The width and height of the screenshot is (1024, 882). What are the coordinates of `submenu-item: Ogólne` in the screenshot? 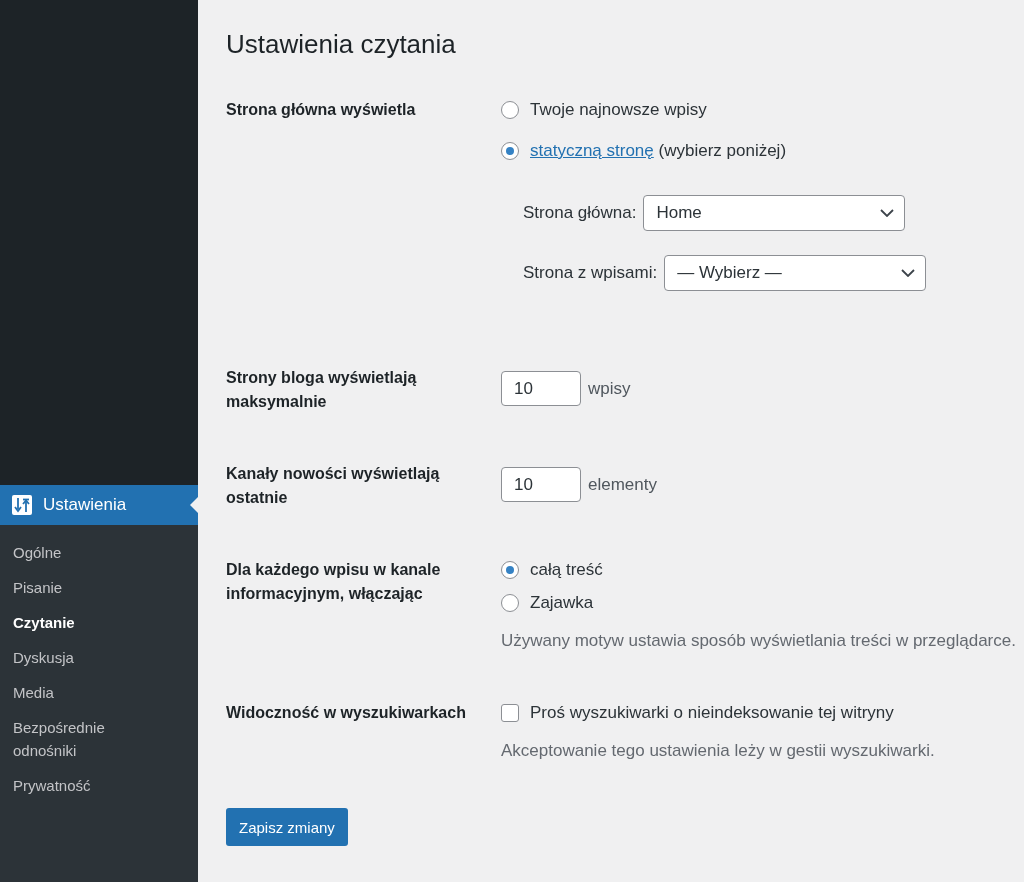 It's located at (99, 552).